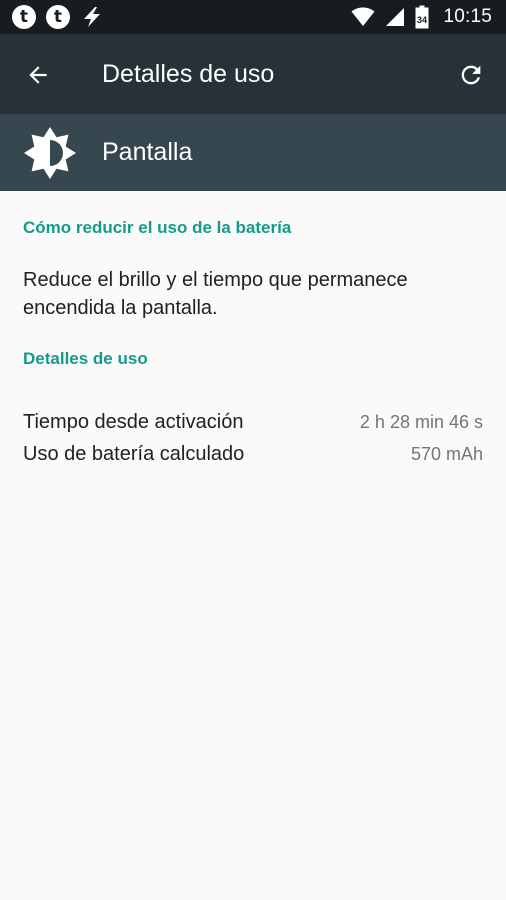 This screenshot has width=506, height=900. Describe the element at coordinates (92, 17) in the screenshot. I see `flash-icon` at that location.